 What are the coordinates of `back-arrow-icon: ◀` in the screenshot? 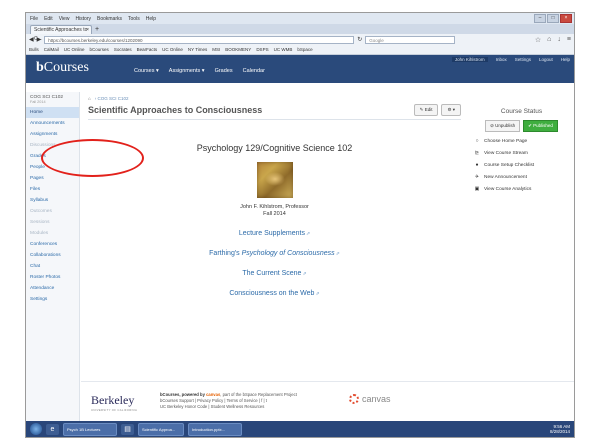 It's located at (31, 39).